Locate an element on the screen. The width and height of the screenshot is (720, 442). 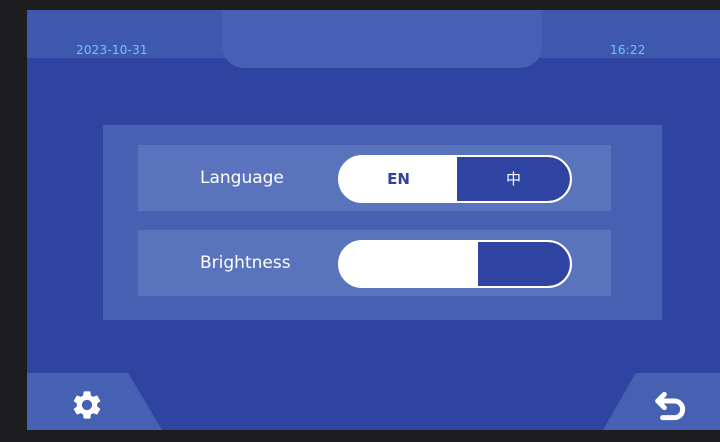
brightness-row: Brightness is located at coordinates (374, 263).